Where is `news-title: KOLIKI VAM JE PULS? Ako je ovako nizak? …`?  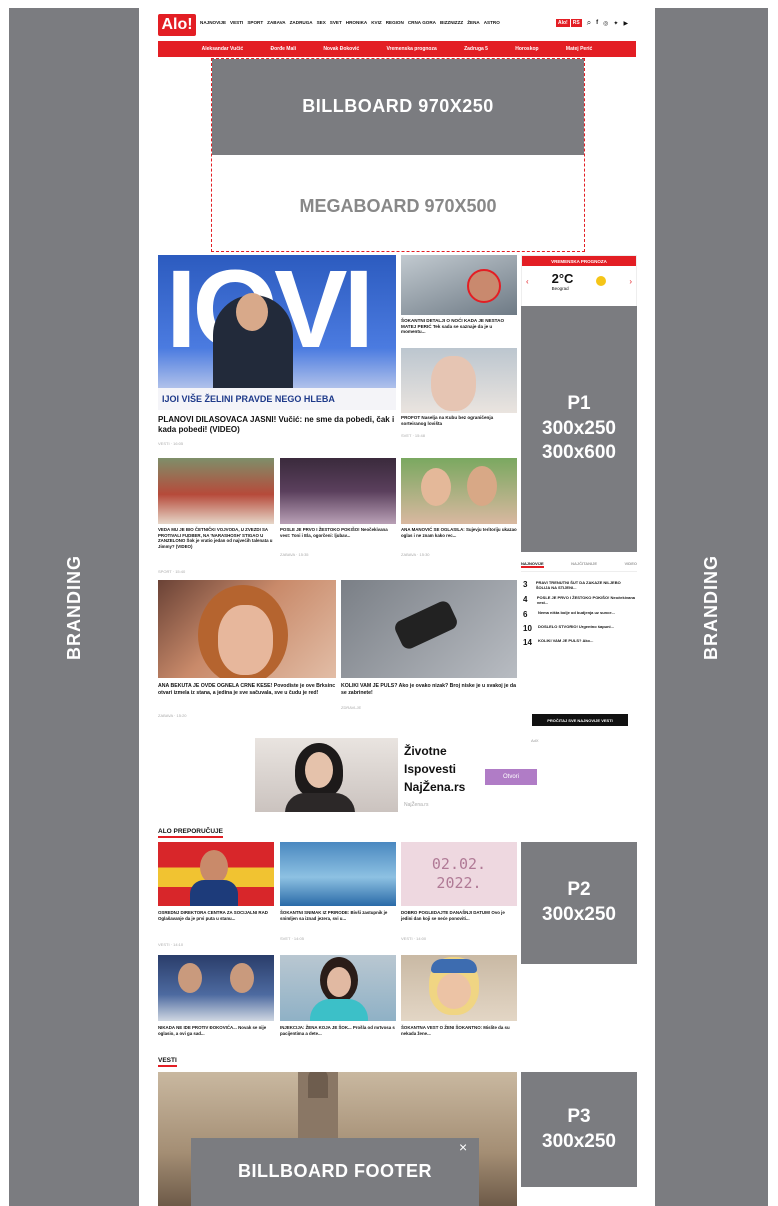 news-title: KOLIKI VAM JE PULS? Ako je ovako nizak? … is located at coordinates (429, 689).